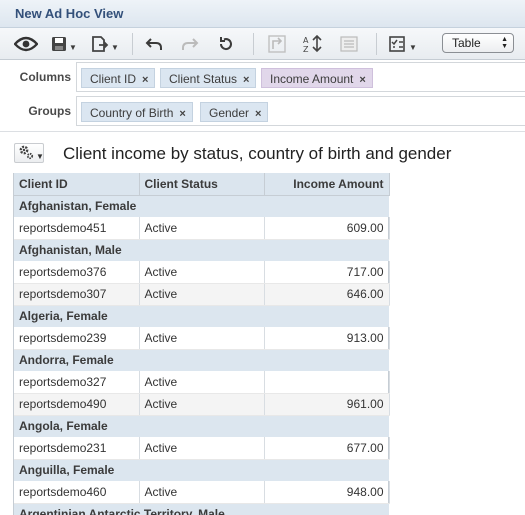 This screenshot has height=515, width=525. I want to click on view-type-select: Table ▲ ▼, so click(478, 43).